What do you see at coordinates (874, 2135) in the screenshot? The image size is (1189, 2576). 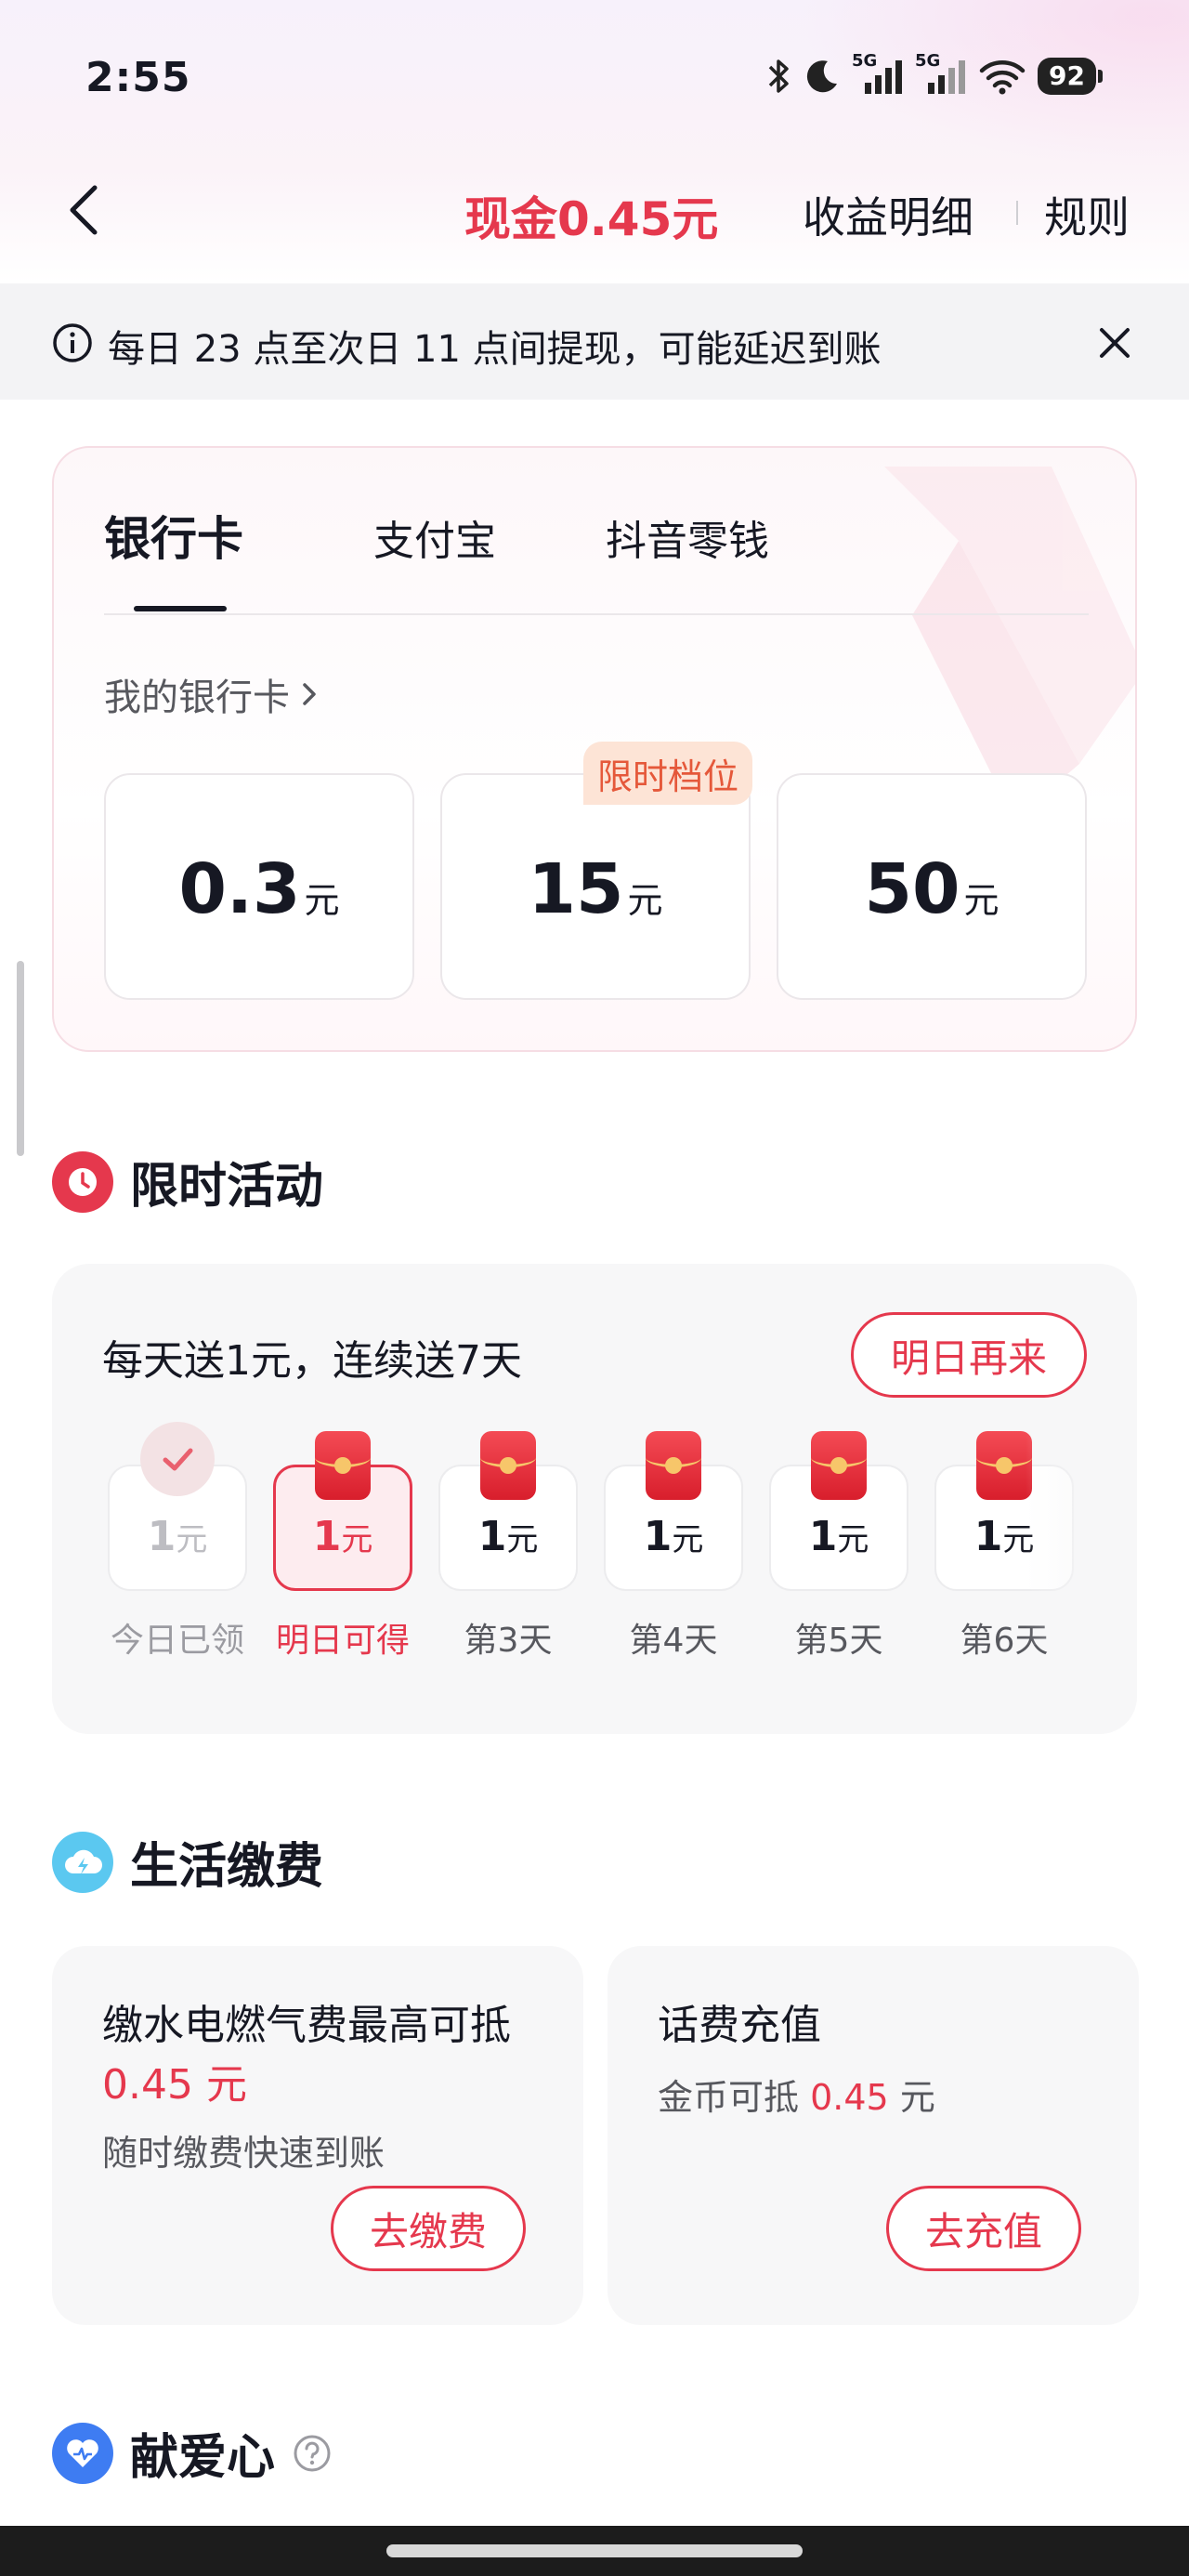 I see `phone-recharge-card: 话费充值 金币可抵 0.45 元 去充值` at bounding box center [874, 2135].